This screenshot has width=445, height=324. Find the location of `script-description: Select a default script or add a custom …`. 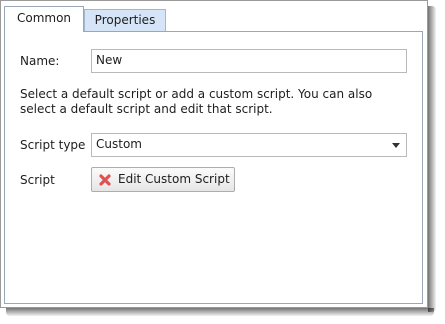

script-description: Select a default script or add a custom … is located at coordinates (196, 101).